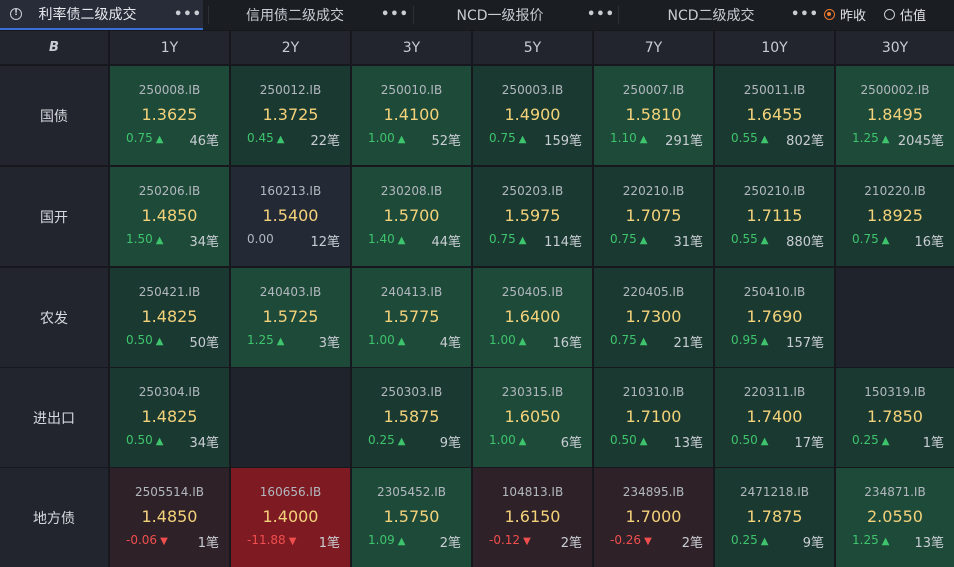 This screenshot has height=567, width=954. I want to click on bp-change-value: 0.55, so click(744, 239).